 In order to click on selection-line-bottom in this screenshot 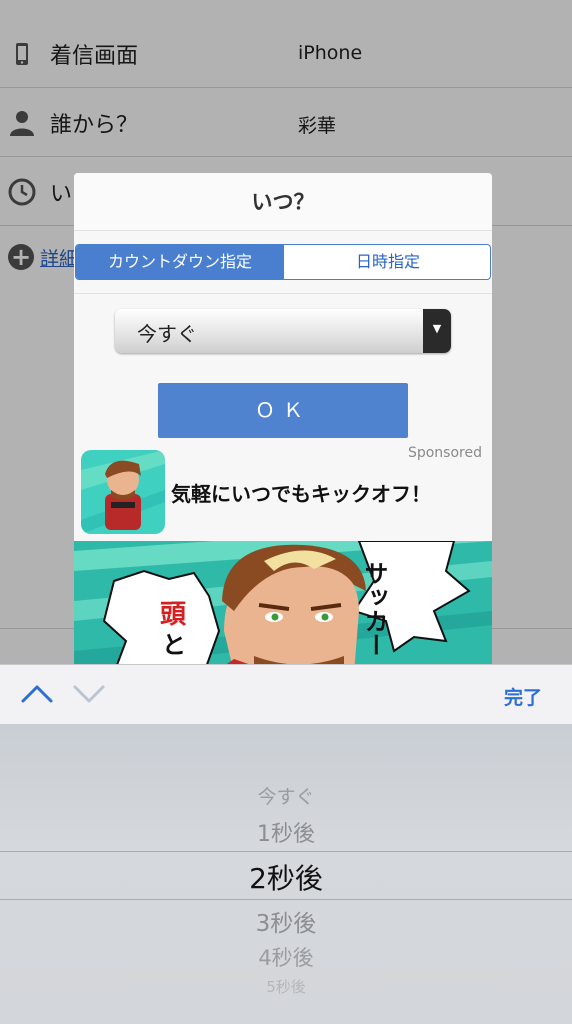, I will do `click(286, 899)`.